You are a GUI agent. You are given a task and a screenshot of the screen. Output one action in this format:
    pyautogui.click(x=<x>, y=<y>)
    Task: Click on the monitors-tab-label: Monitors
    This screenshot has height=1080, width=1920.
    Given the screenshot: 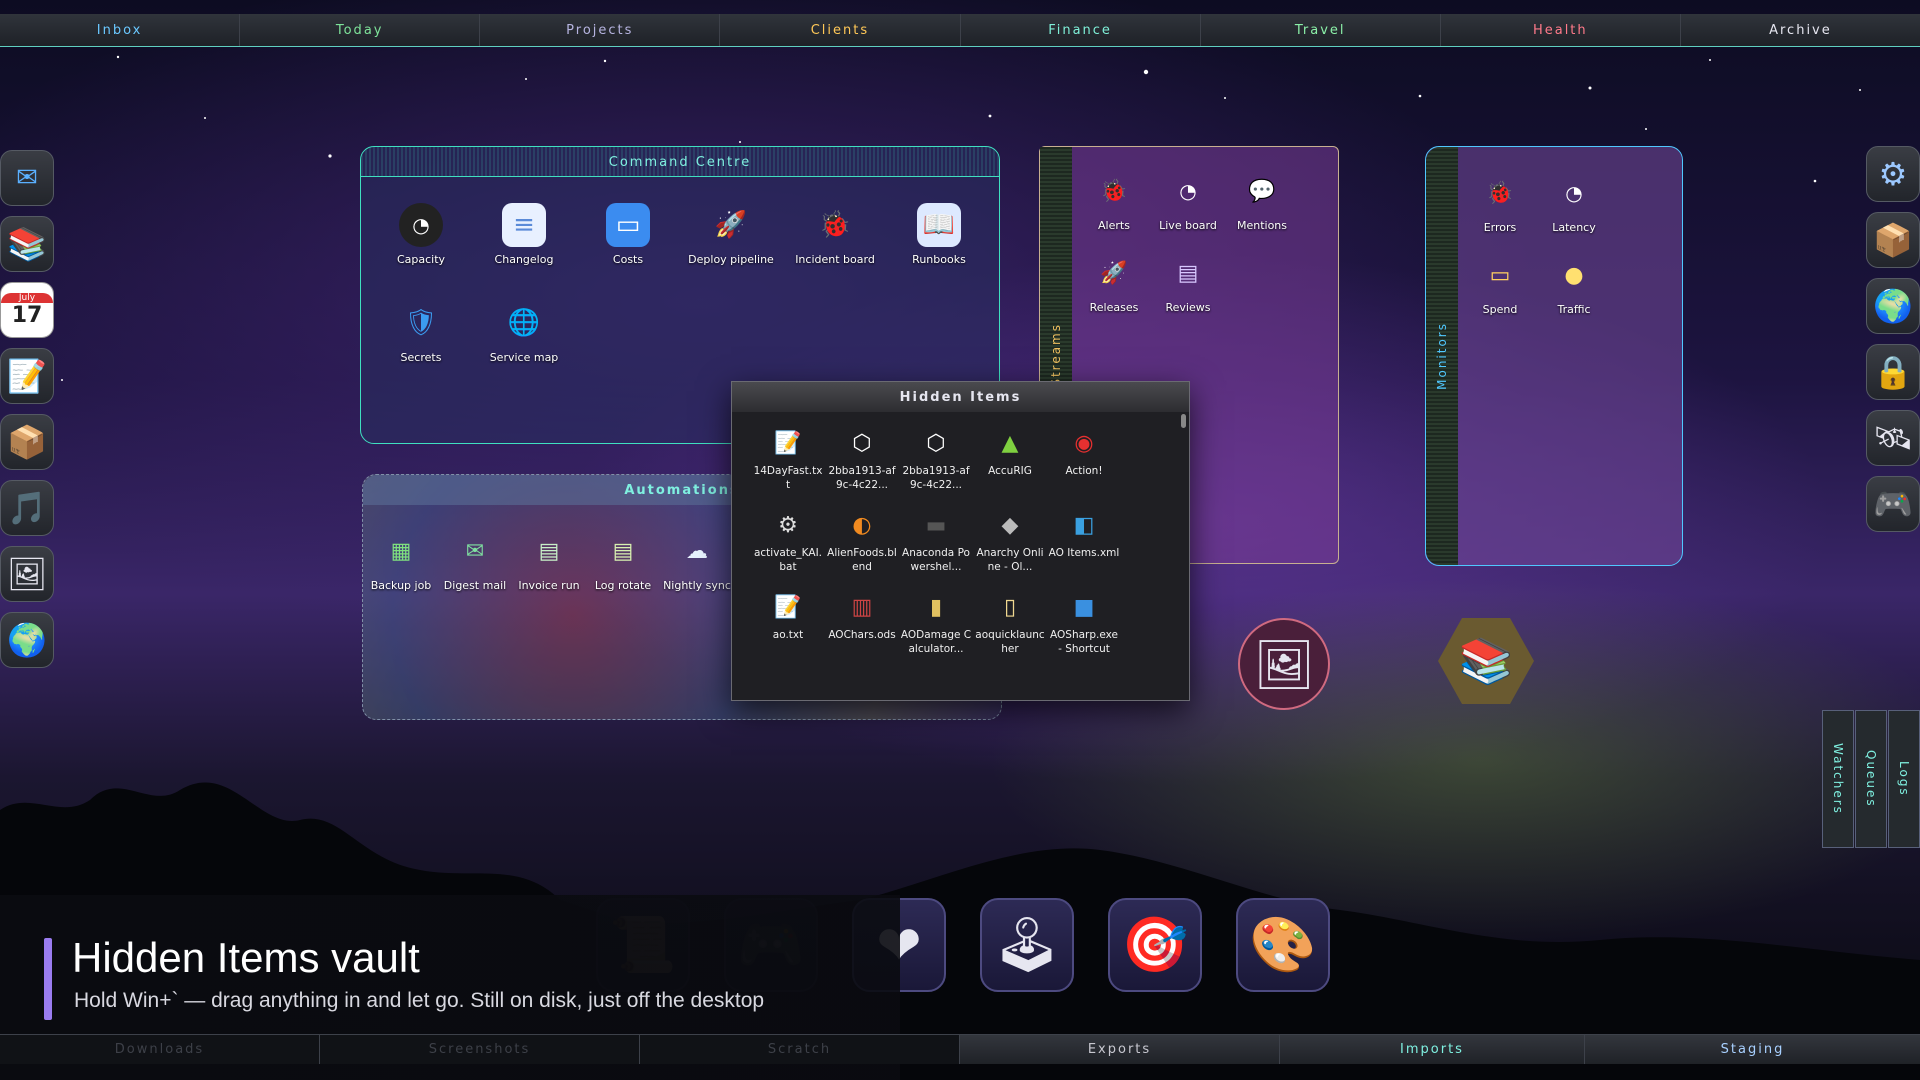 What is the action you would take?
    pyautogui.click(x=1442, y=356)
    